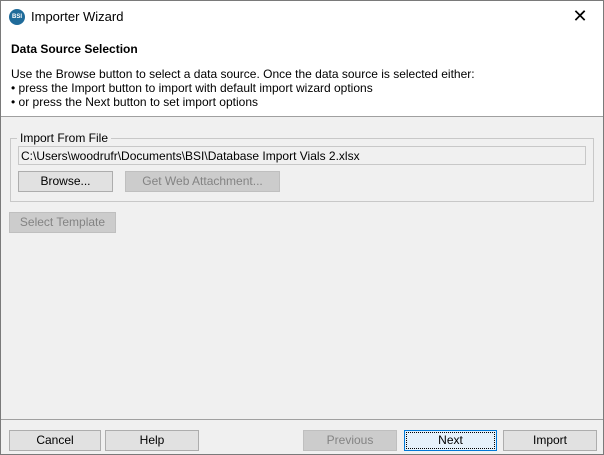 This screenshot has width=604, height=455. I want to click on import-button: Import, so click(550, 440).